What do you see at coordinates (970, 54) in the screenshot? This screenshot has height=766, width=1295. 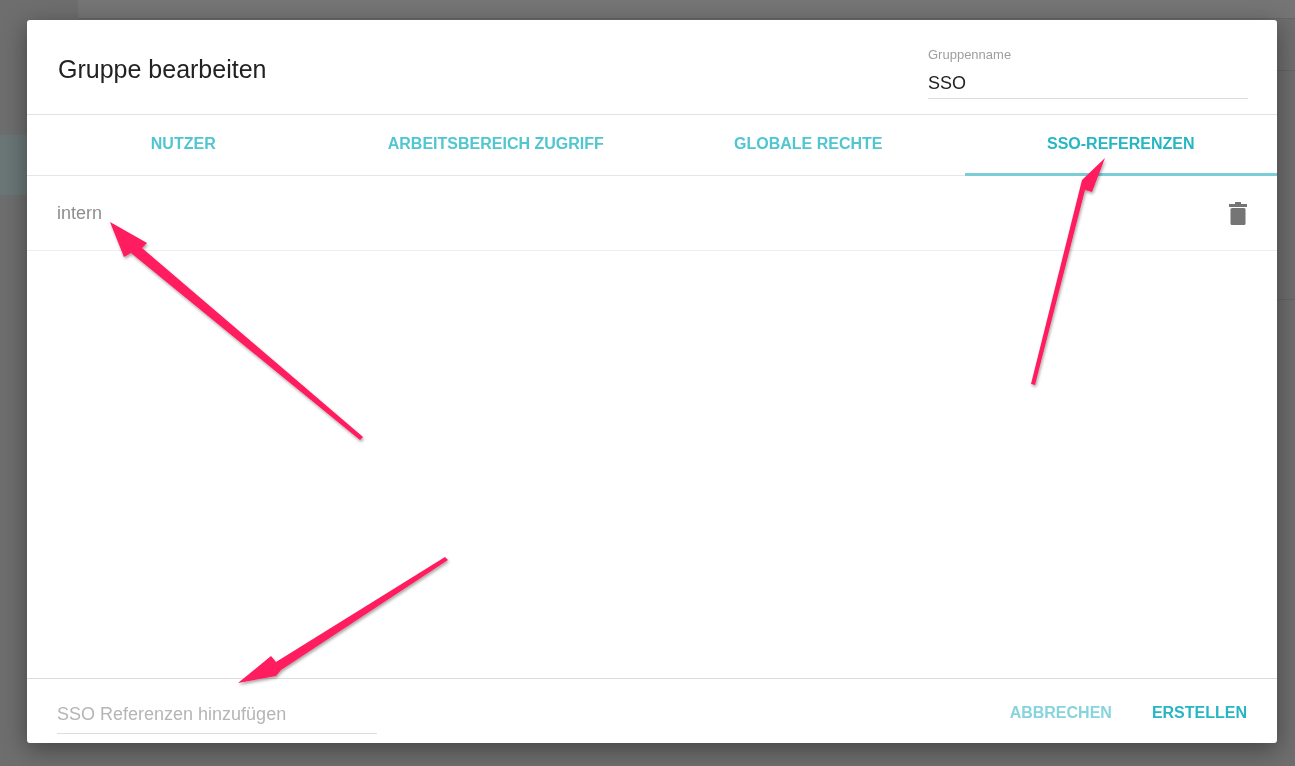 I see `field-label: Gruppenname` at bounding box center [970, 54].